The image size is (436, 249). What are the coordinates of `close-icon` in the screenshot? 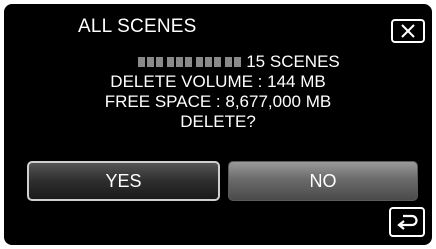 It's located at (408, 31).